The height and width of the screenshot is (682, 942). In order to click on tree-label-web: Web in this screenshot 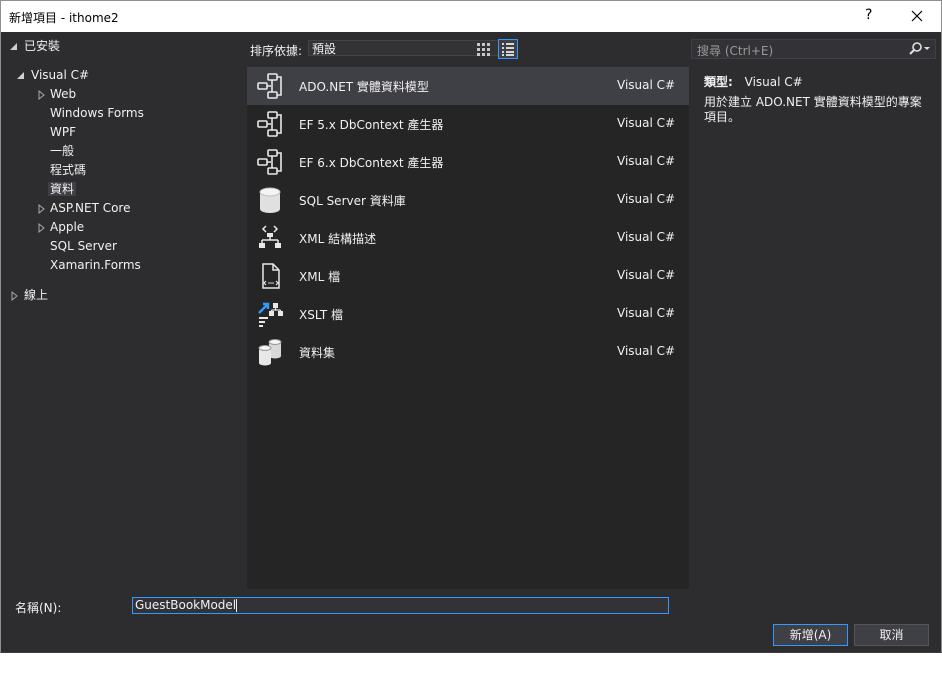, I will do `click(63, 94)`.